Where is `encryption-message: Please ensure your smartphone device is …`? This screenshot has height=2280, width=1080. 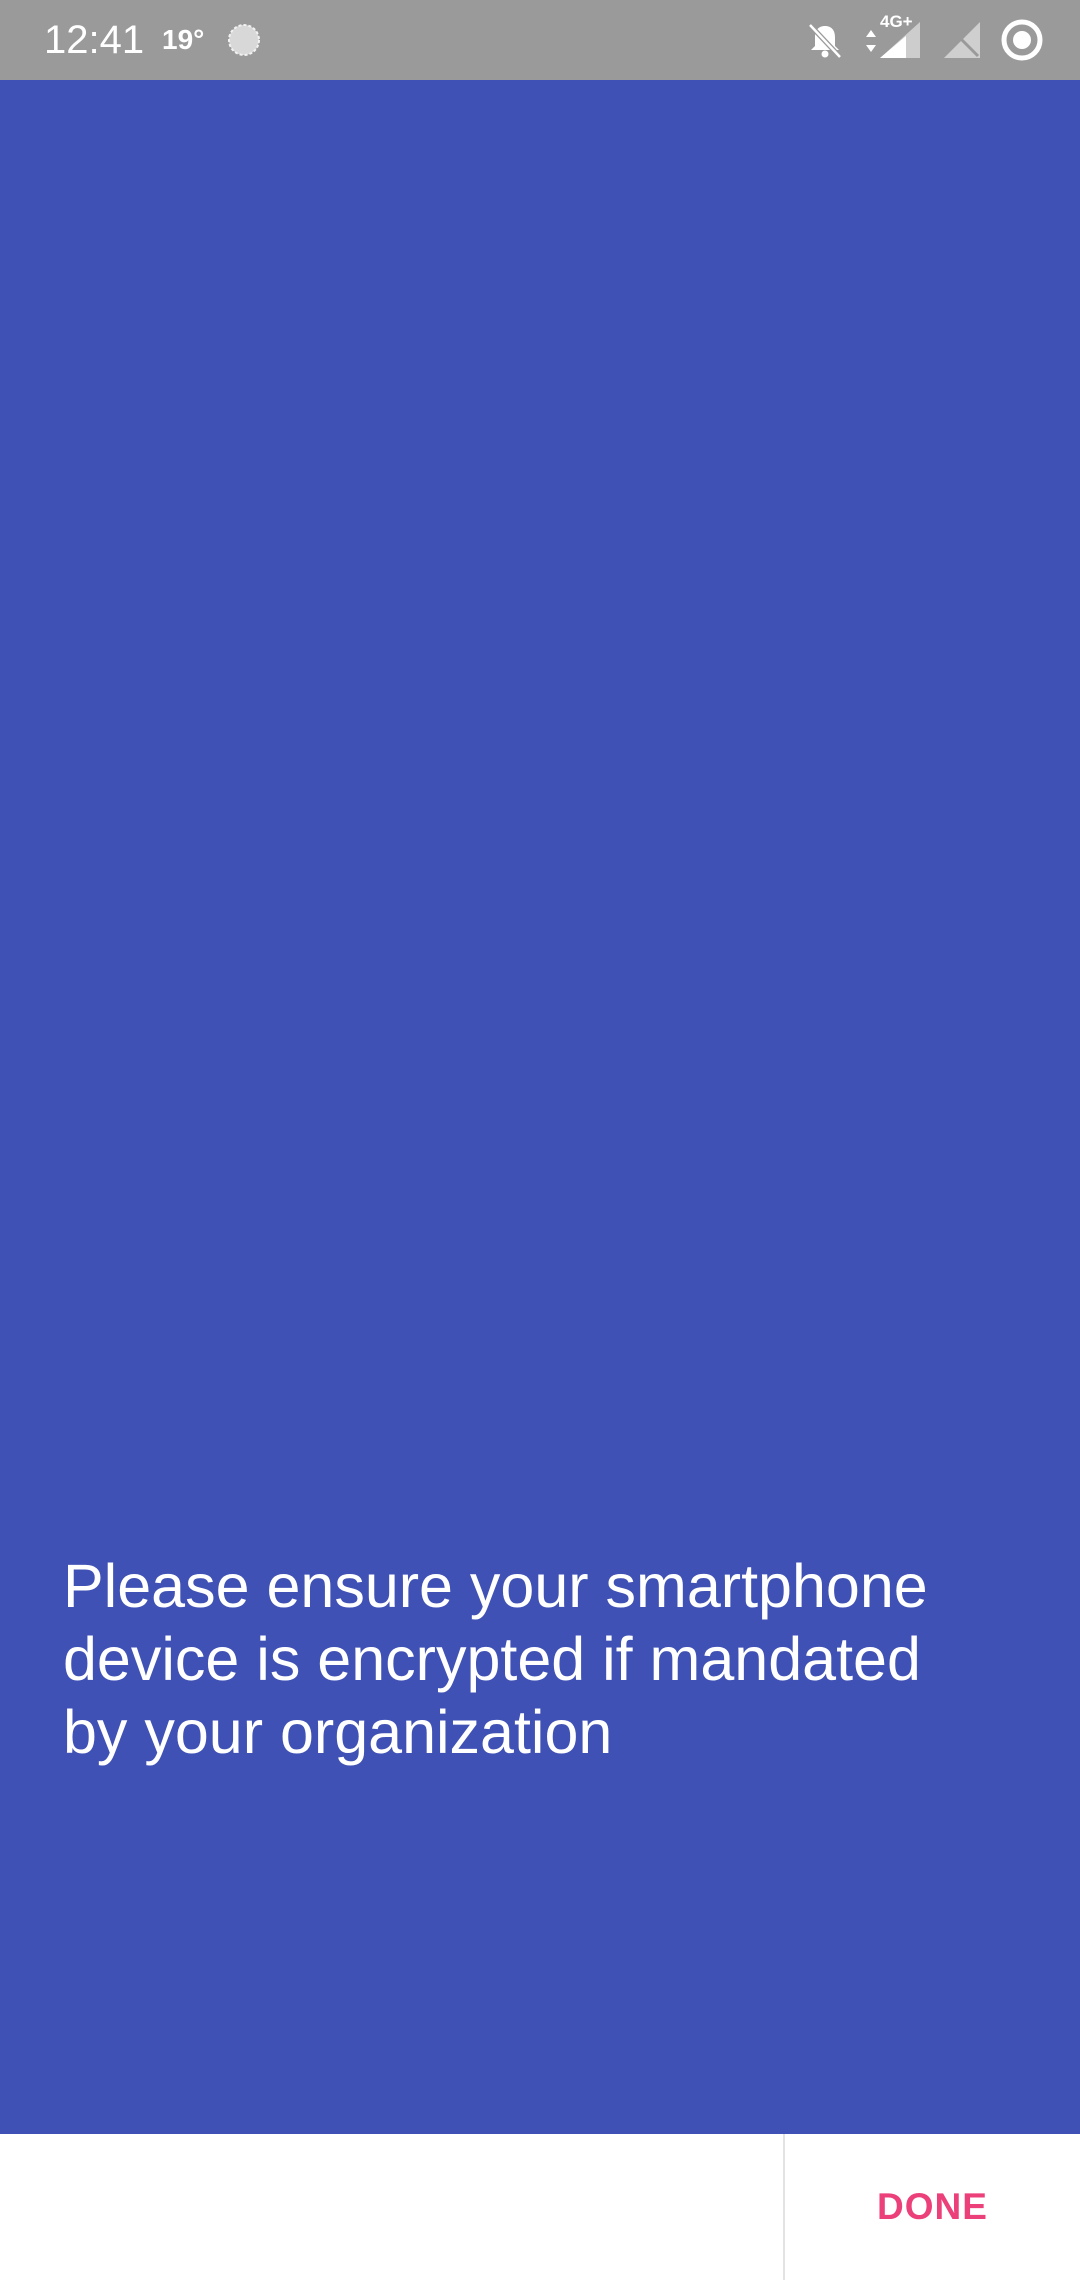
encryption-message: Please ensure your smartphone device is … is located at coordinates (495, 1659).